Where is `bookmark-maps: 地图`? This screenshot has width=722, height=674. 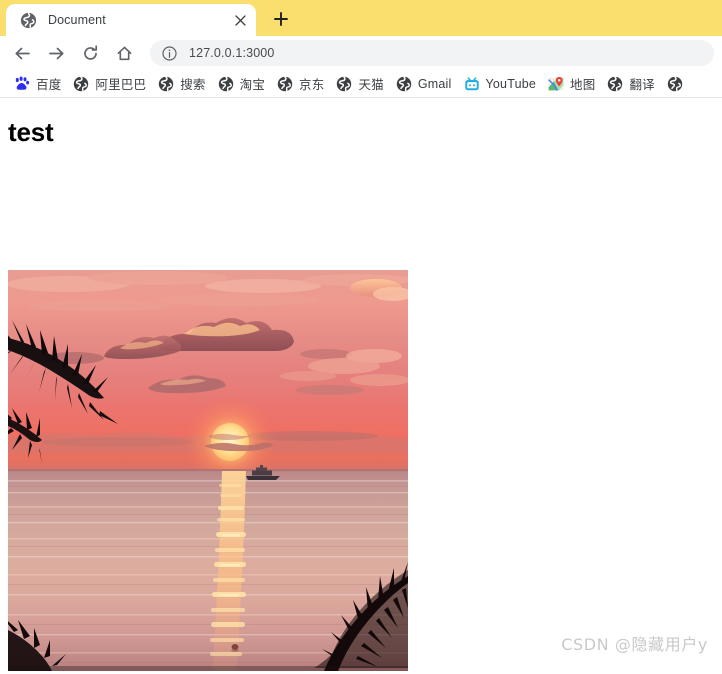
bookmark-maps: 地图 is located at coordinates (571, 84).